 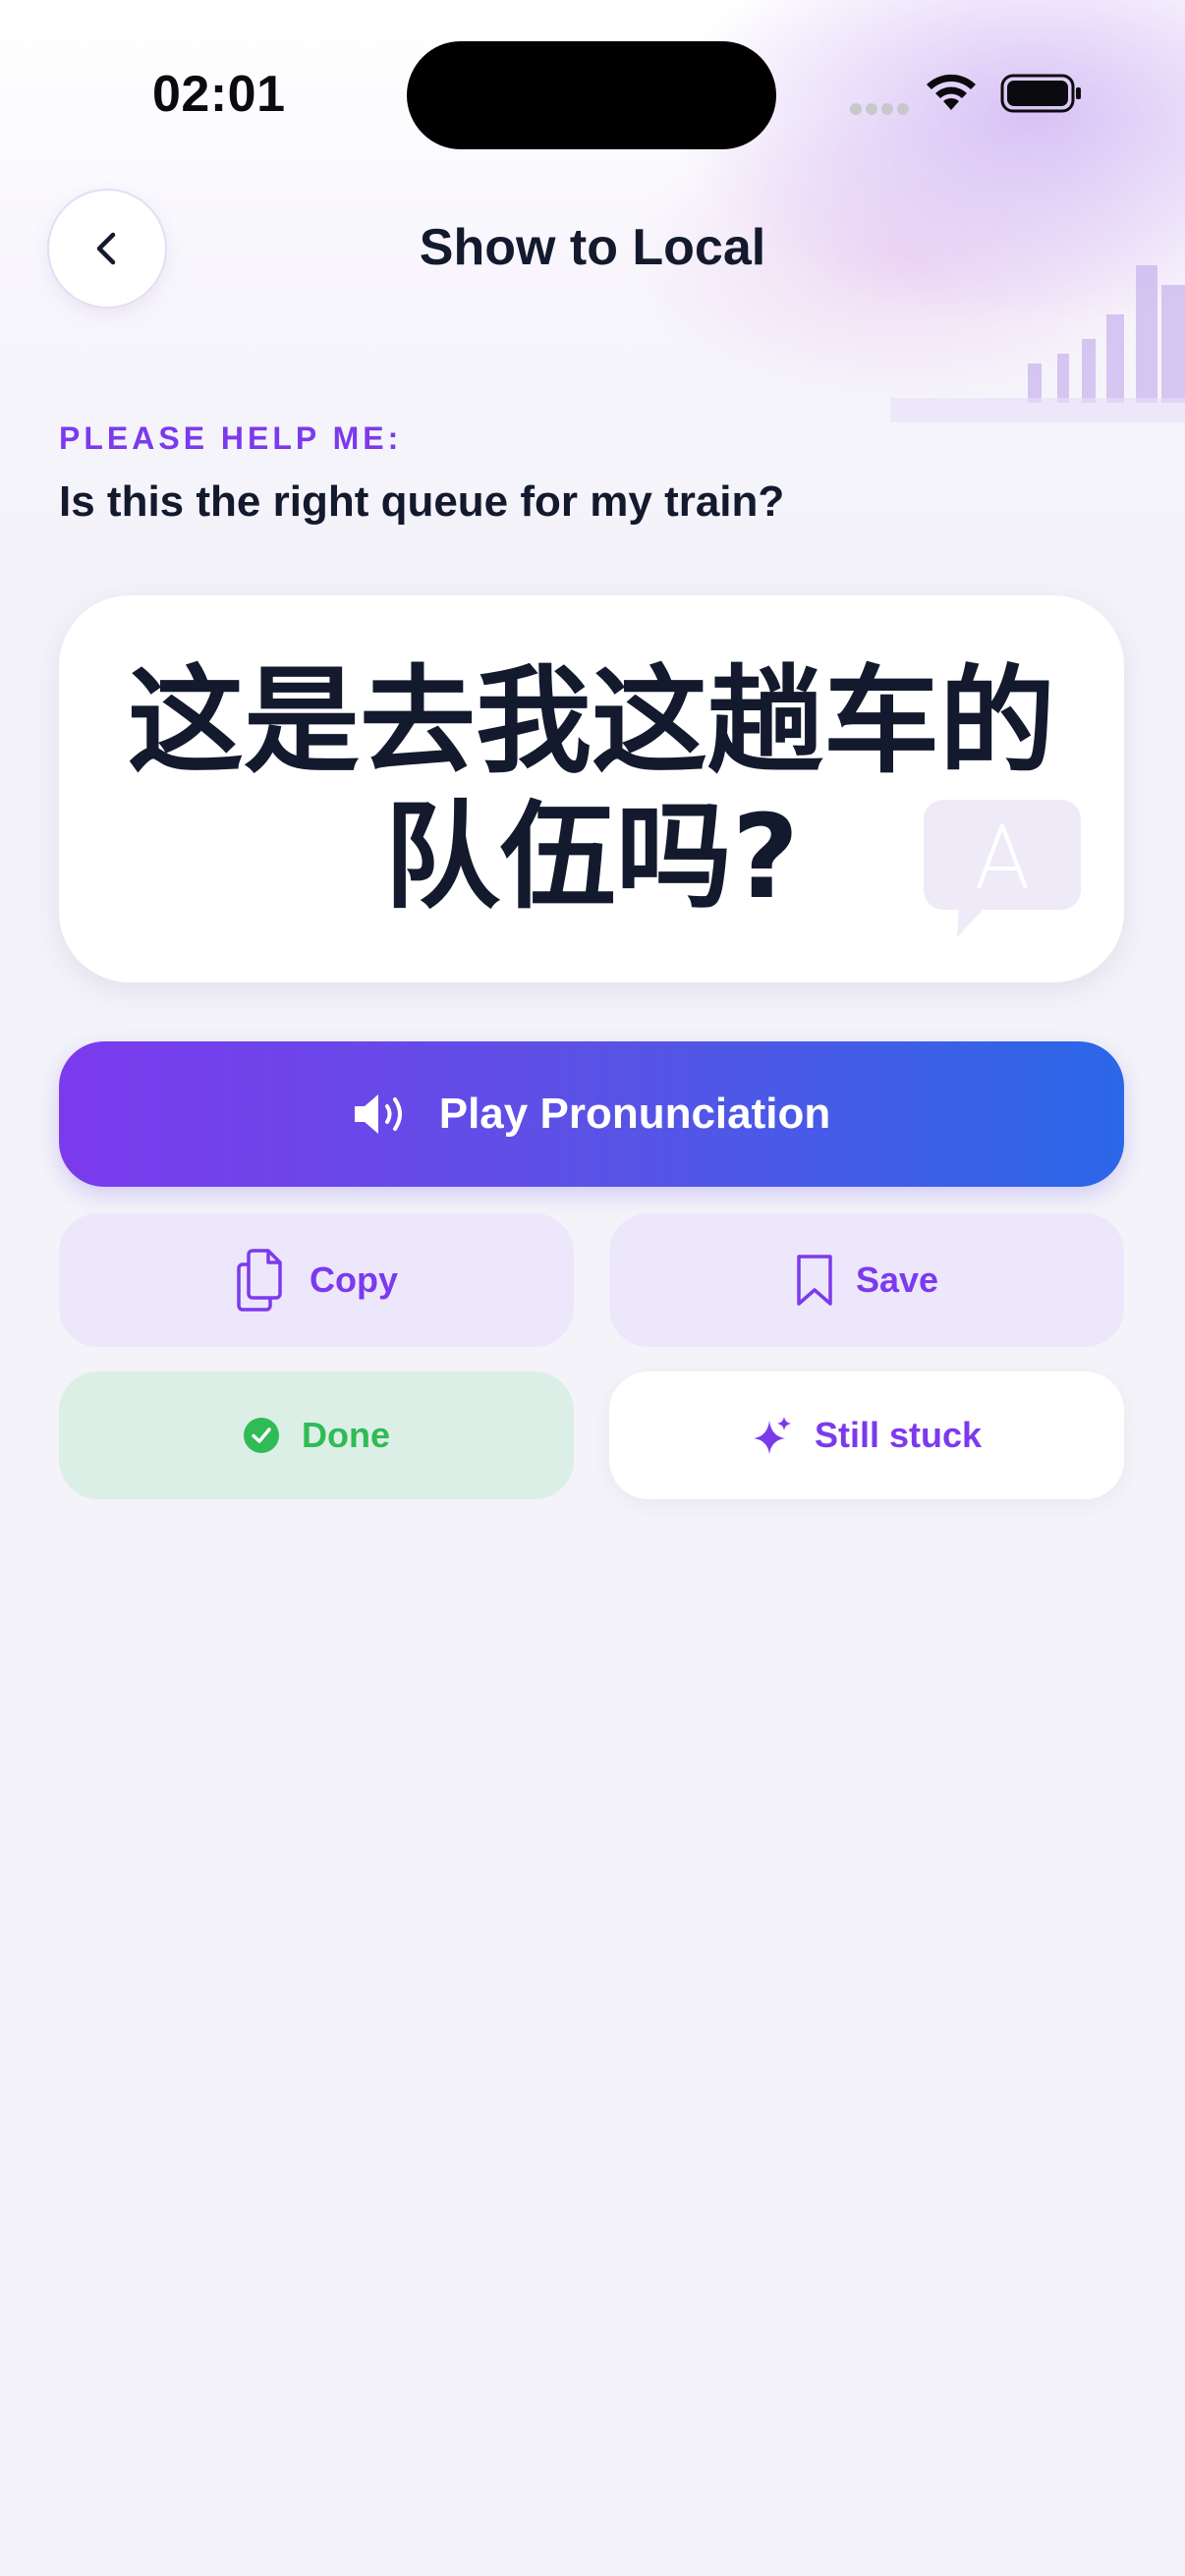 What do you see at coordinates (259, 1280) in the screenshot?
I see `copy-icon` at bounding box center [259, 1280].